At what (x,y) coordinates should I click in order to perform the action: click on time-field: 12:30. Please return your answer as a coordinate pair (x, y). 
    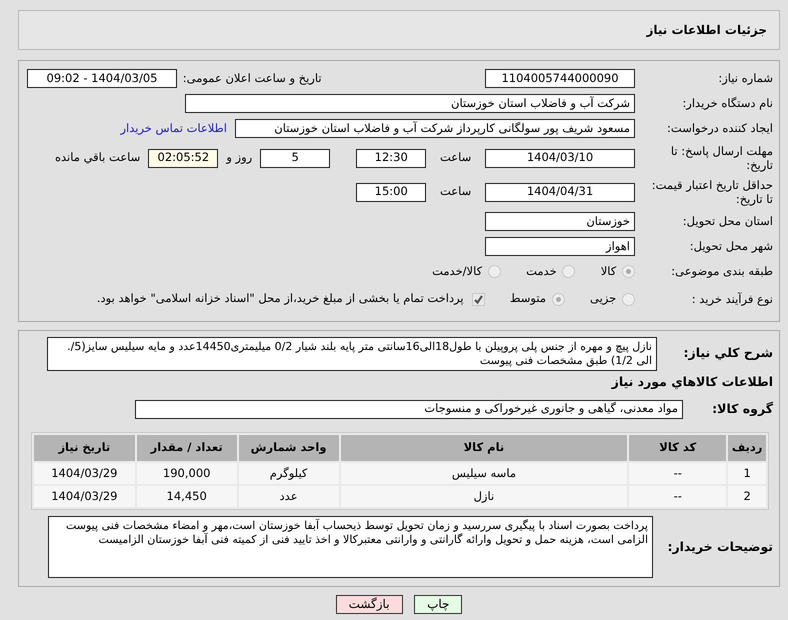
    Looking at the image, I should click on (391, 158).